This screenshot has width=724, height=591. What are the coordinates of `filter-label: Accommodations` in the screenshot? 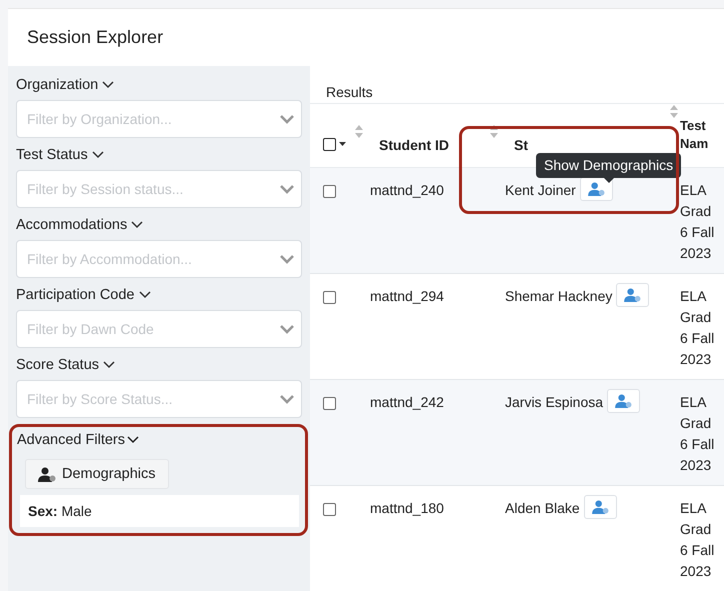 It's located at (72, 225).